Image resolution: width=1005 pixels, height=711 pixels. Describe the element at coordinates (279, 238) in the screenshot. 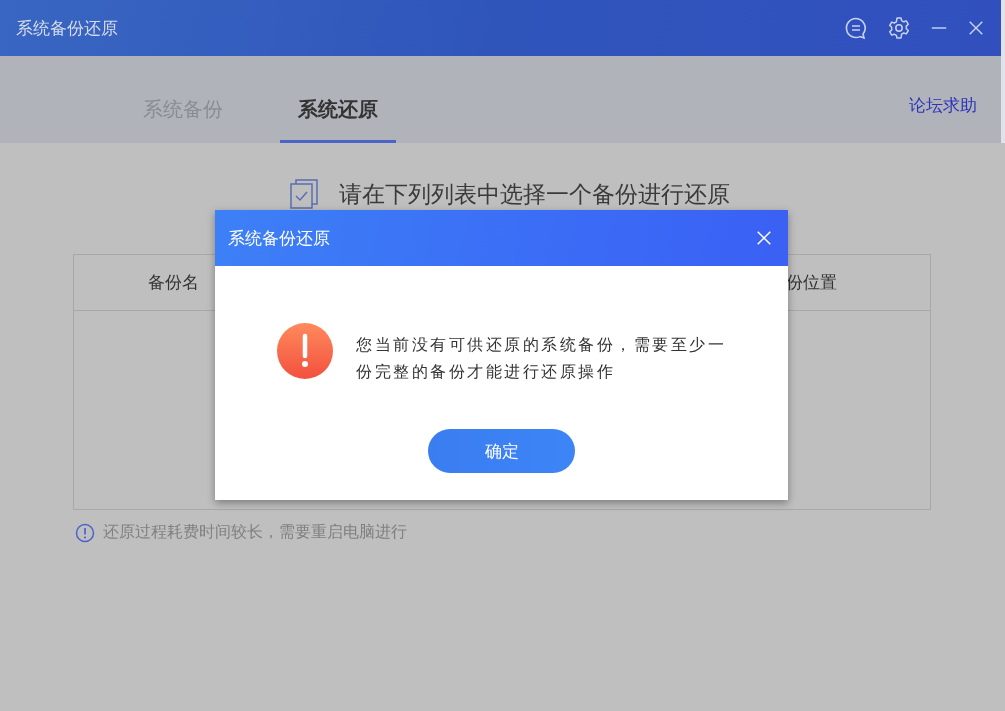

I see `dialog-title: 系统备份还原` at that location.